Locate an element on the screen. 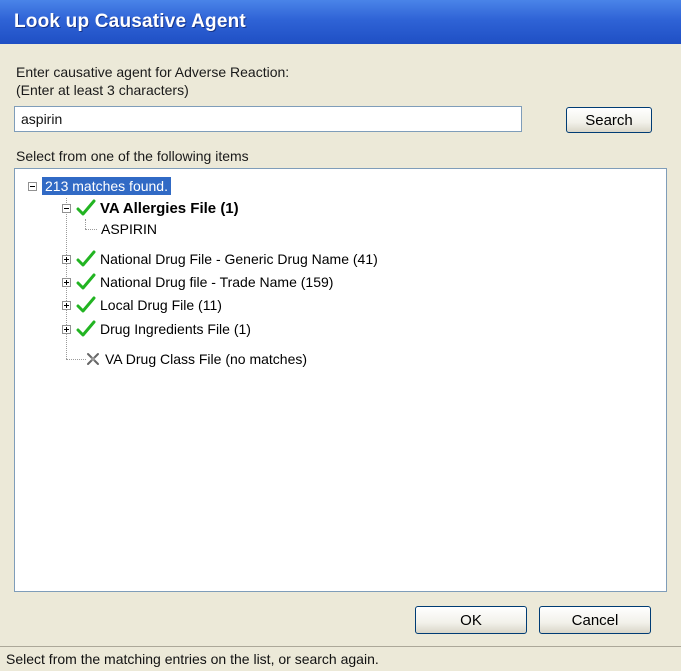 This screenshot has width=681, height=671. tree-item-drug-ingredients: Drug Ingredients File (1) is located at coordinates (156, 329).